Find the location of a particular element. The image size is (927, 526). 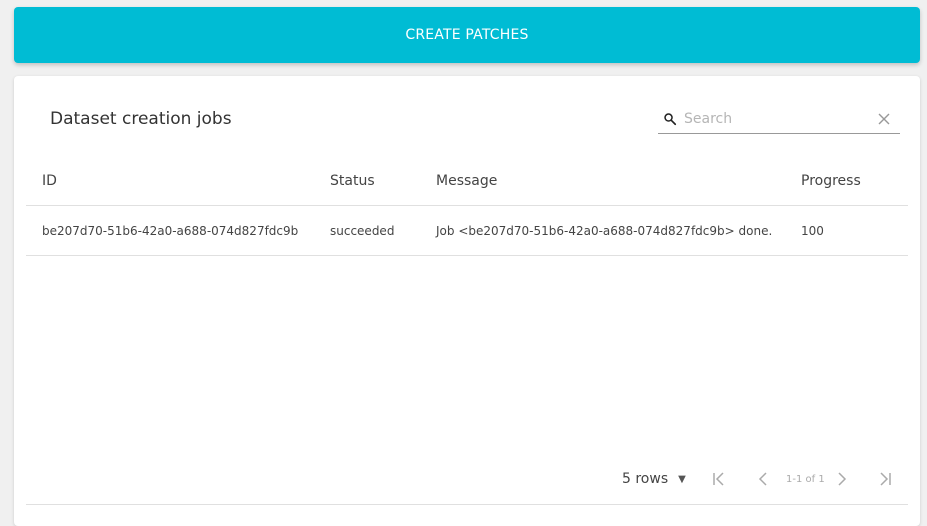

cell-id: be207d70-51b6-42a0-a688-074d827fdc9b is located at coordinates (170, 230).